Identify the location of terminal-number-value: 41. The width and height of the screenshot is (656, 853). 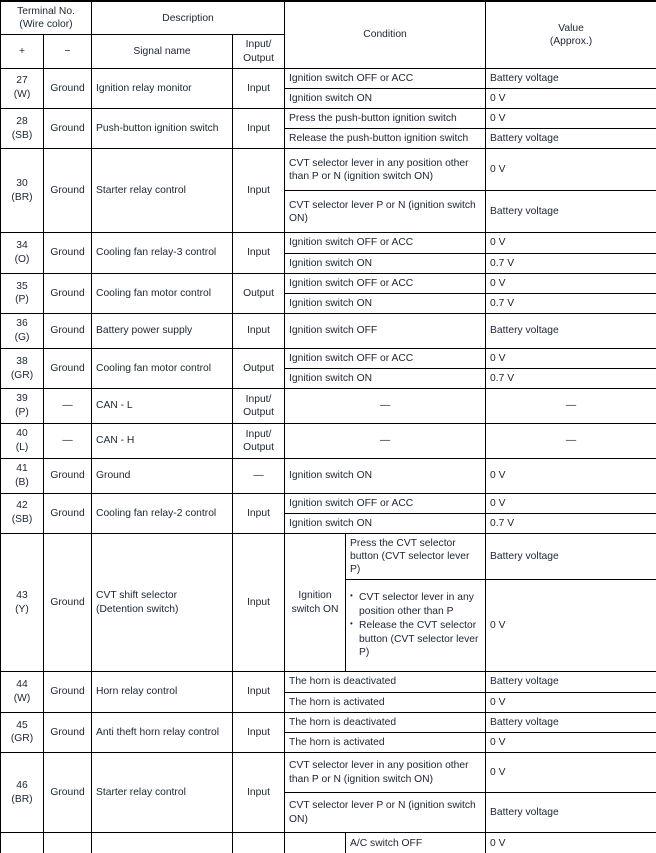
(22, 468).